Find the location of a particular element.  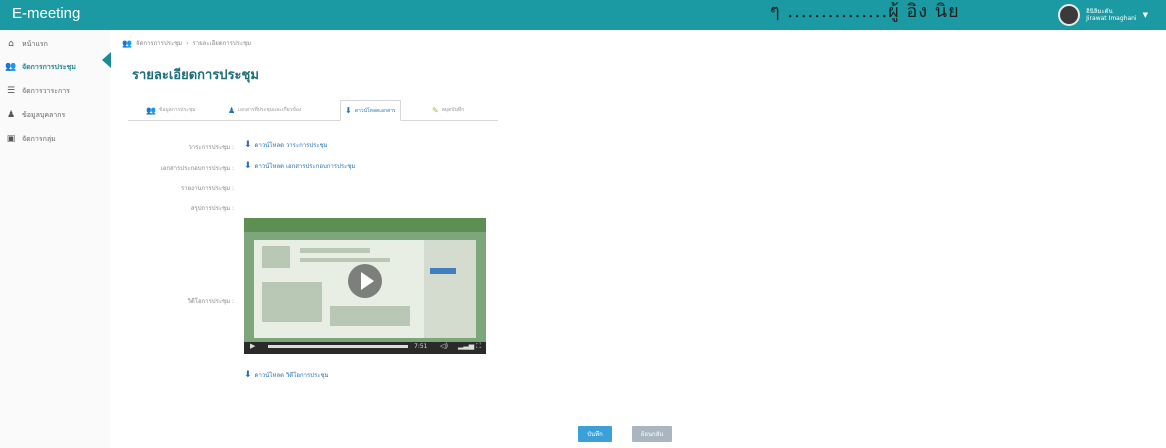

note-icon: ✎ is located at coordinates (435, 110).